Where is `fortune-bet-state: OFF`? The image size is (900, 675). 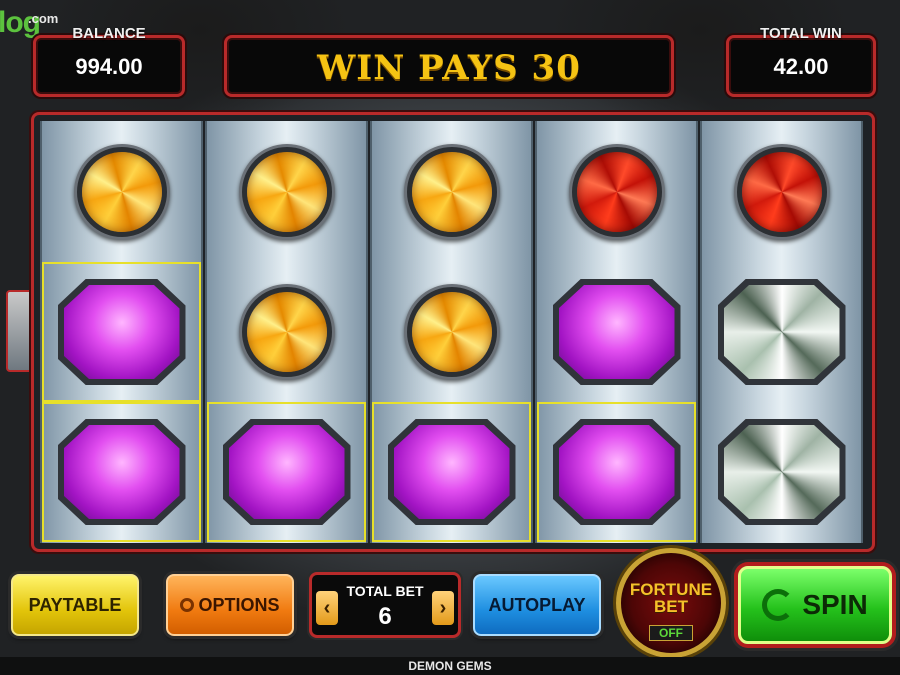 fortune-bet-state: OFF is located at coordinates (671, 633).